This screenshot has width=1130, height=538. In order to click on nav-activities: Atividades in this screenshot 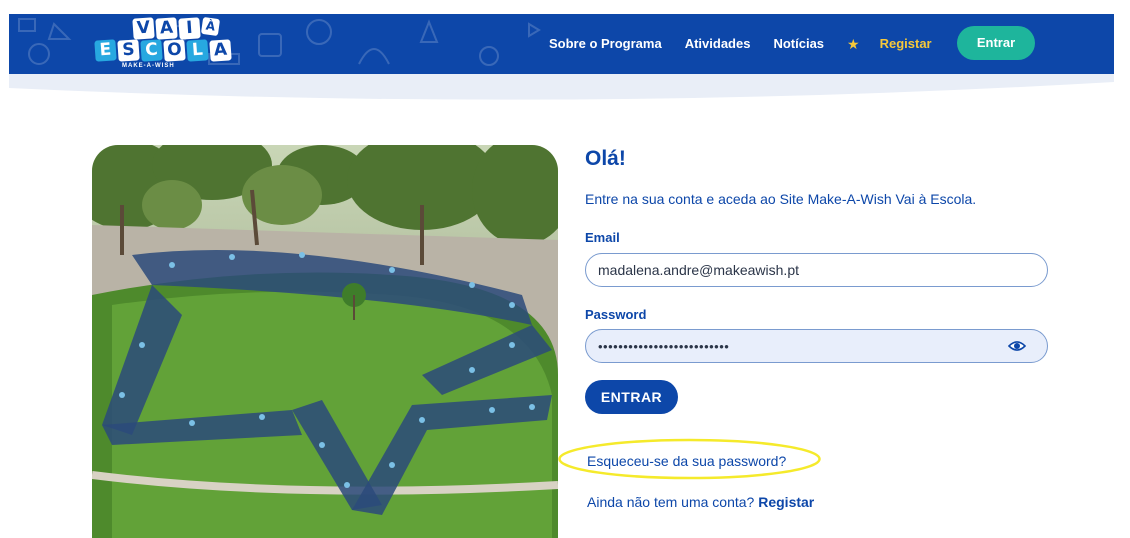, I will do `click(718, 44)`.